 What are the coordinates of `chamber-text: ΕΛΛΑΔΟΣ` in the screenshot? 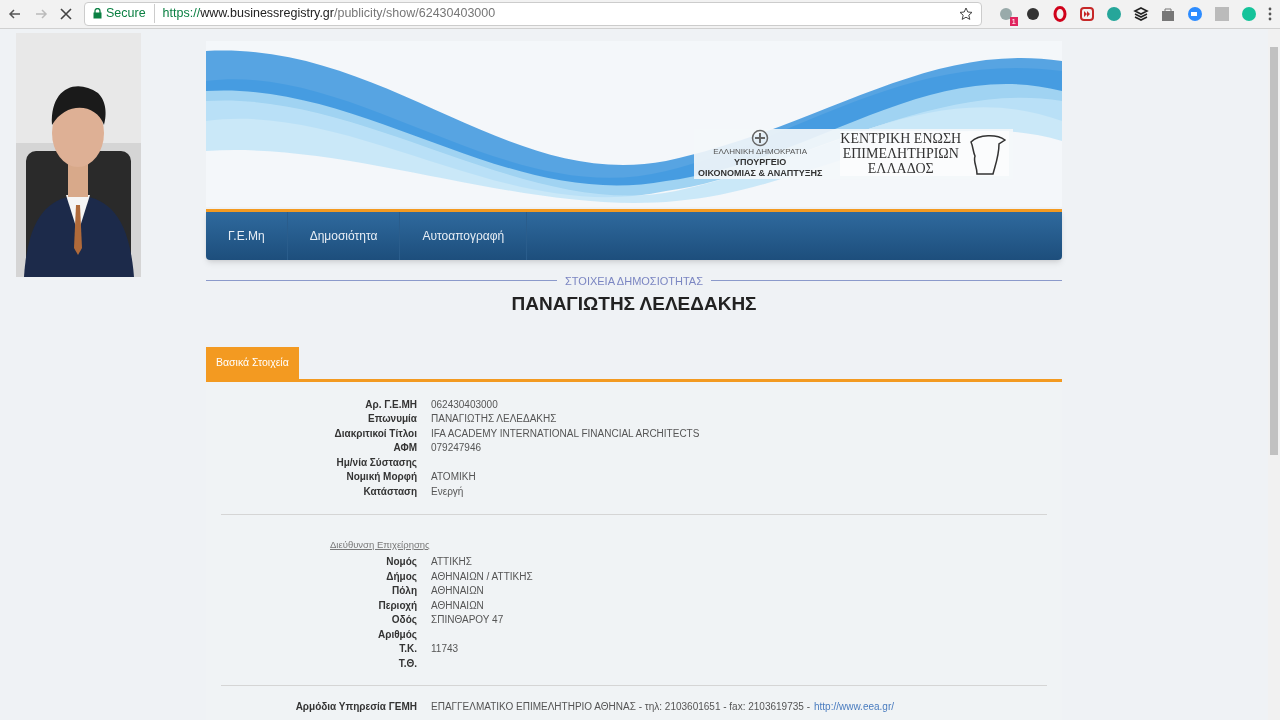 It's located at (900, 168).